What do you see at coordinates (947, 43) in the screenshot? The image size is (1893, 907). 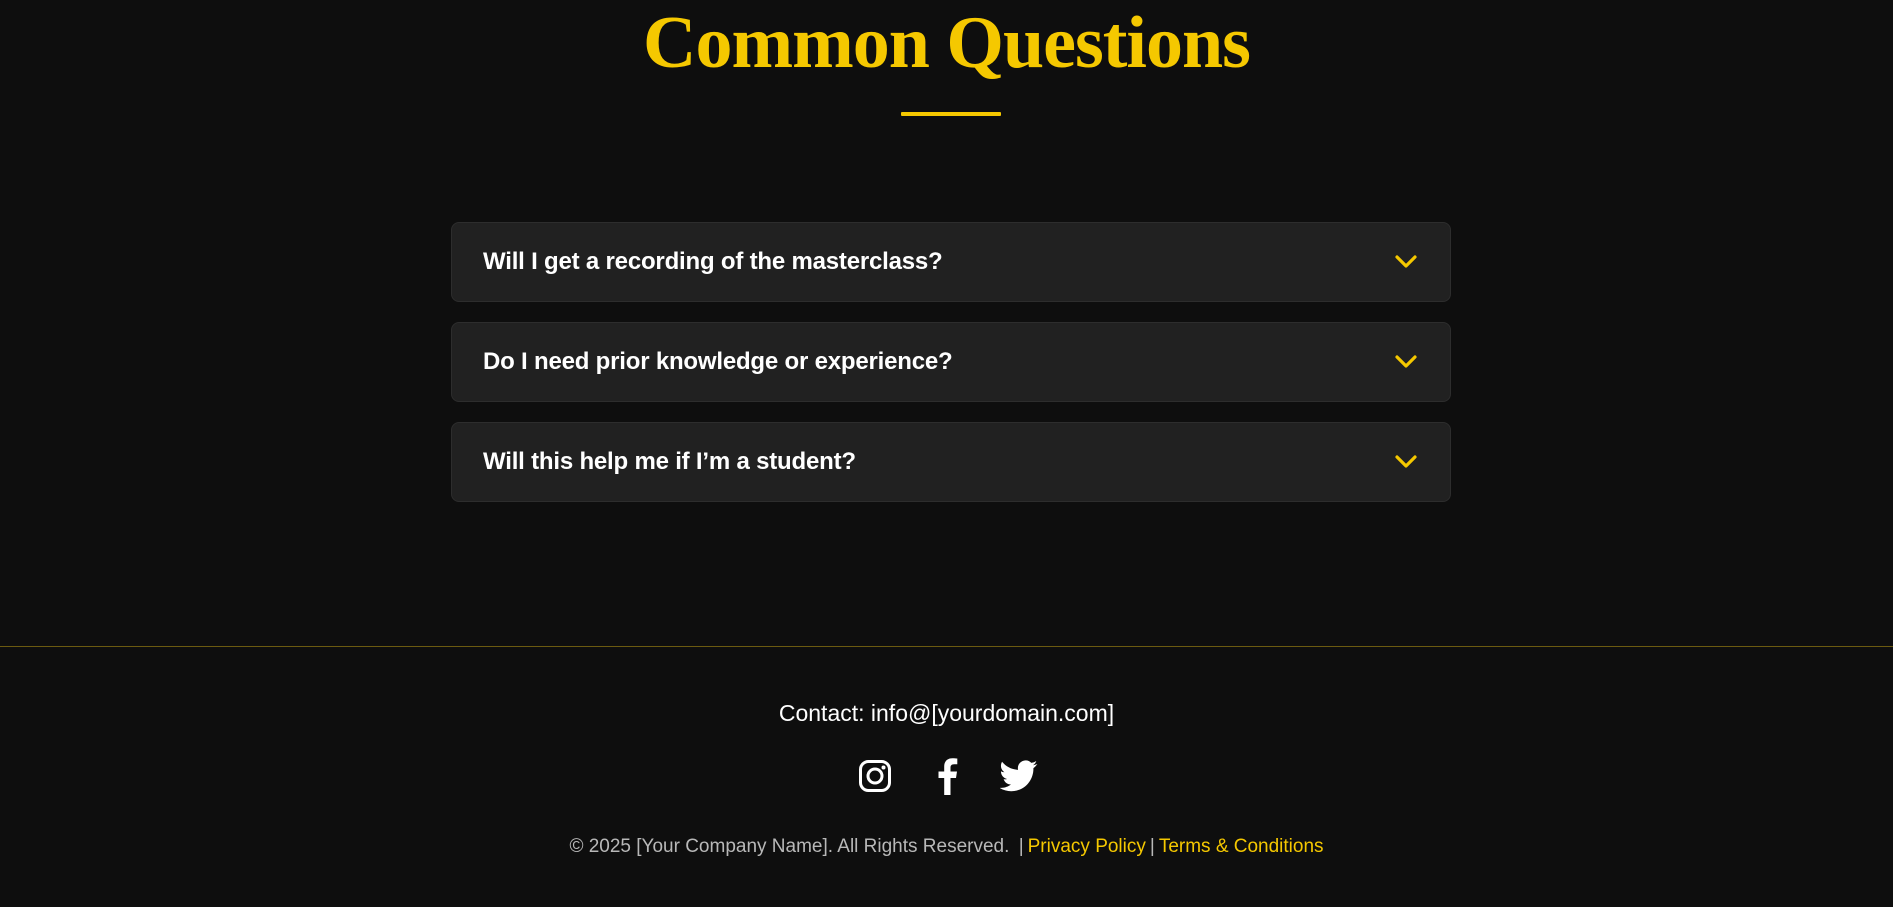 I see `faq-title: Common Questions` at bounding box center [947, 43].